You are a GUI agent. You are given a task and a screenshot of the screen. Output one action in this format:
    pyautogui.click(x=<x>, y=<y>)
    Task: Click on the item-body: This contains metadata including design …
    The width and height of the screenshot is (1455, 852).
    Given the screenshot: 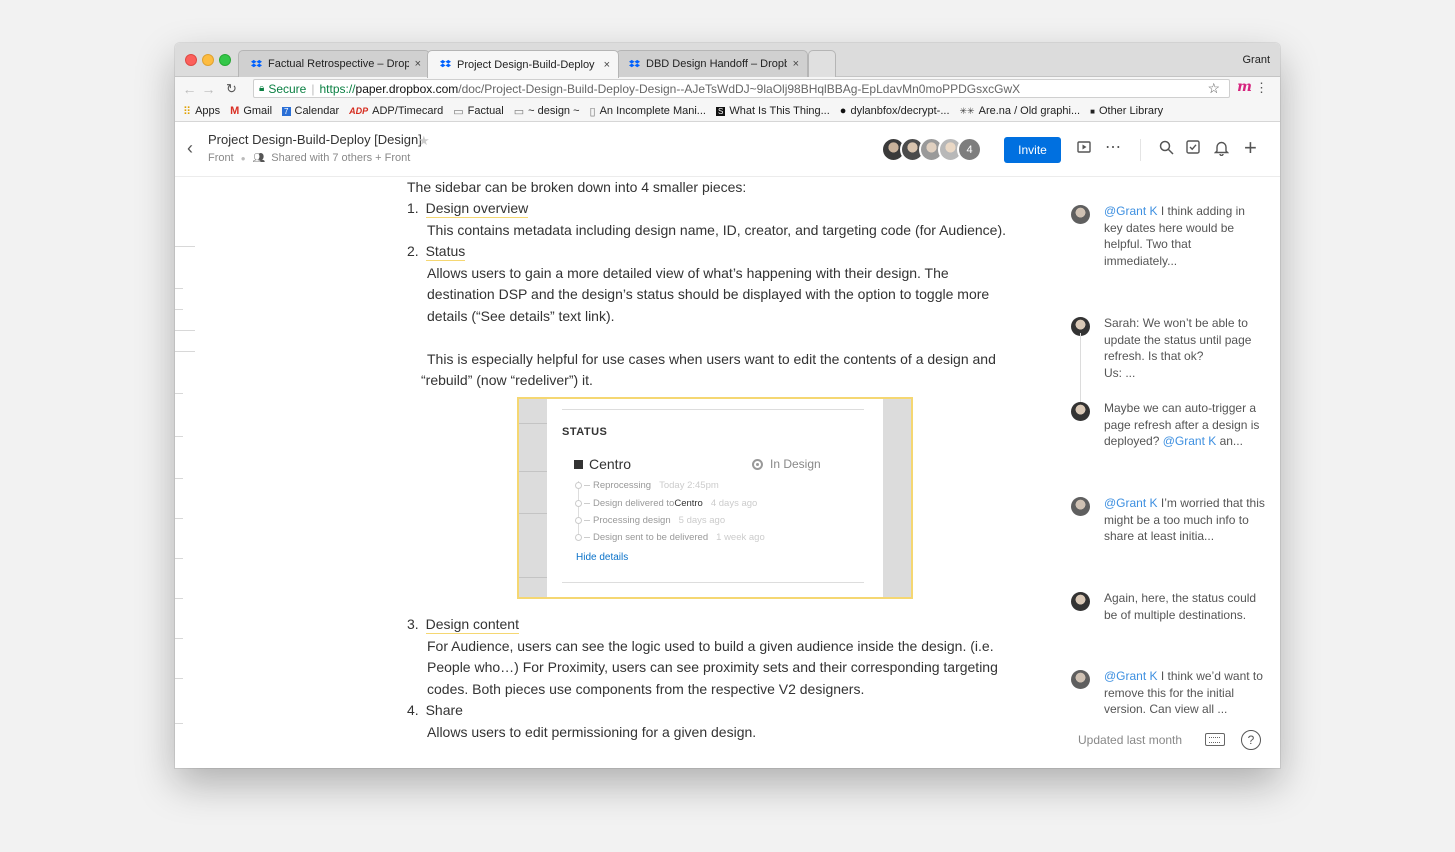 What is the action you would take?
    pyautogui.click(x=716, y=231)
    